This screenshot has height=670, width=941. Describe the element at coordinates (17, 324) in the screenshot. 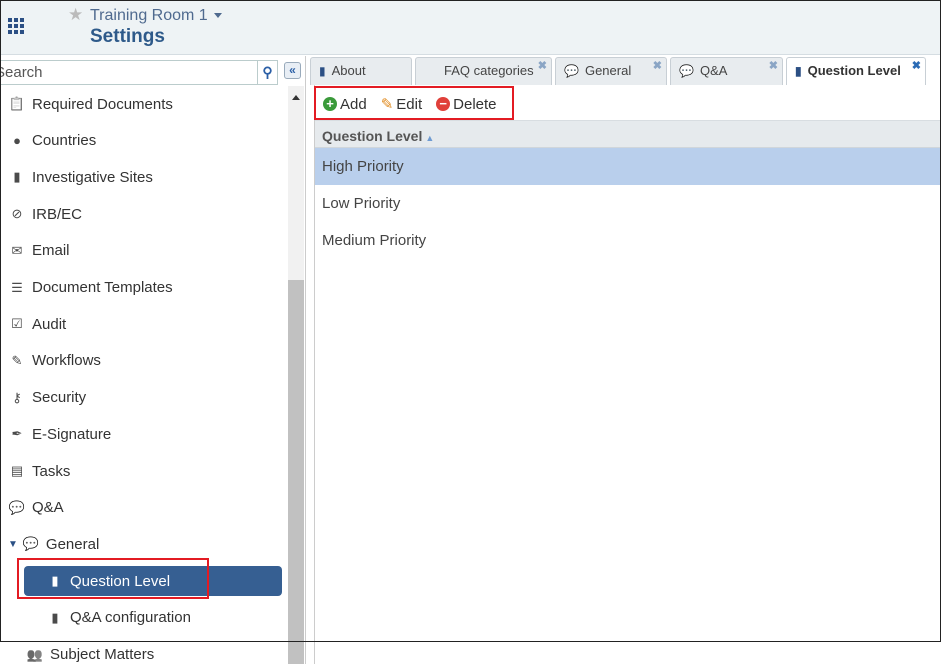

I see `checkbox-icon: ☑` at that location.